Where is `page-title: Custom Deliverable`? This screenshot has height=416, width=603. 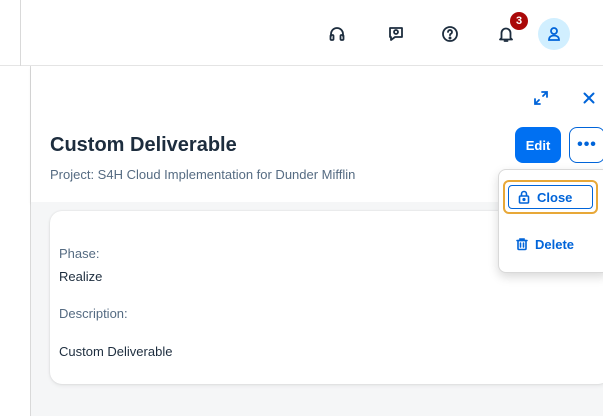 page-title: Custom Deliverable is located at coordinates (143, 145).